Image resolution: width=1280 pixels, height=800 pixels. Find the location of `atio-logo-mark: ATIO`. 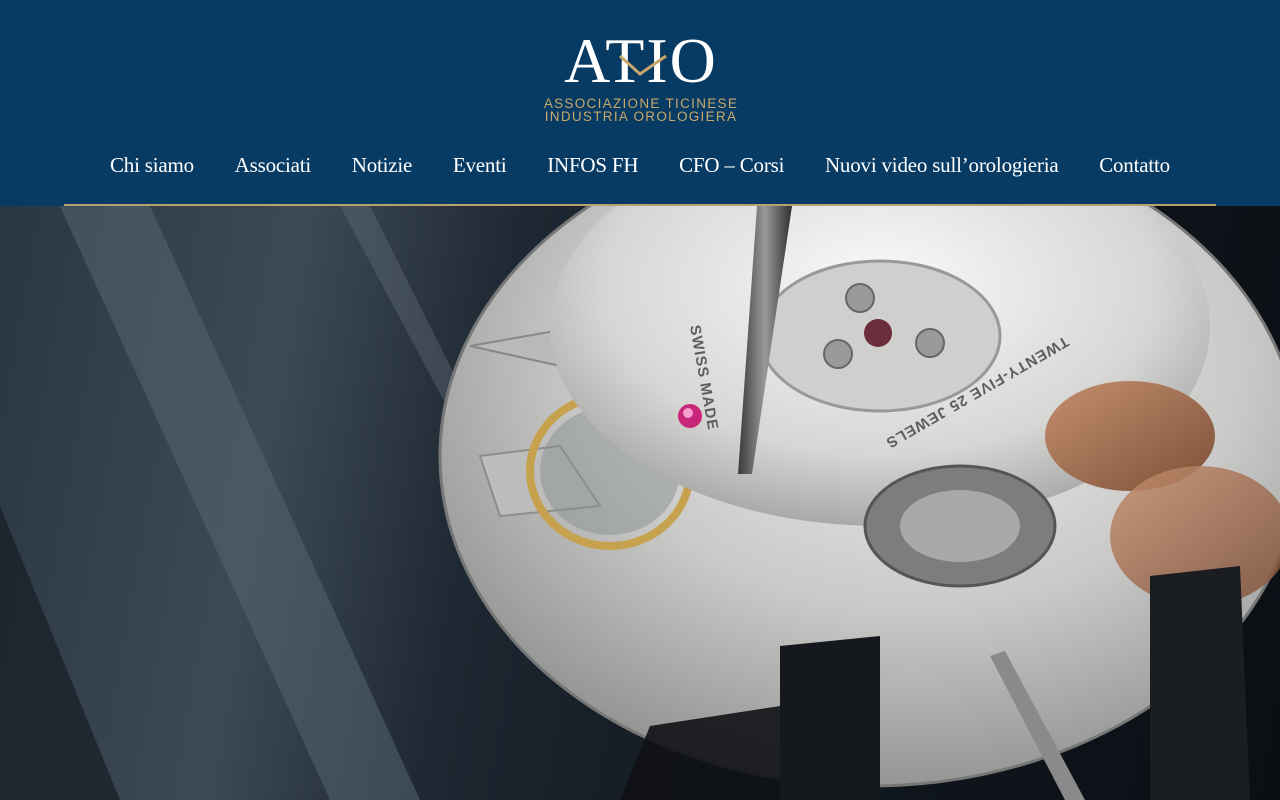

atio-logo-mark: ATIO is located at coordinates (641, 57).